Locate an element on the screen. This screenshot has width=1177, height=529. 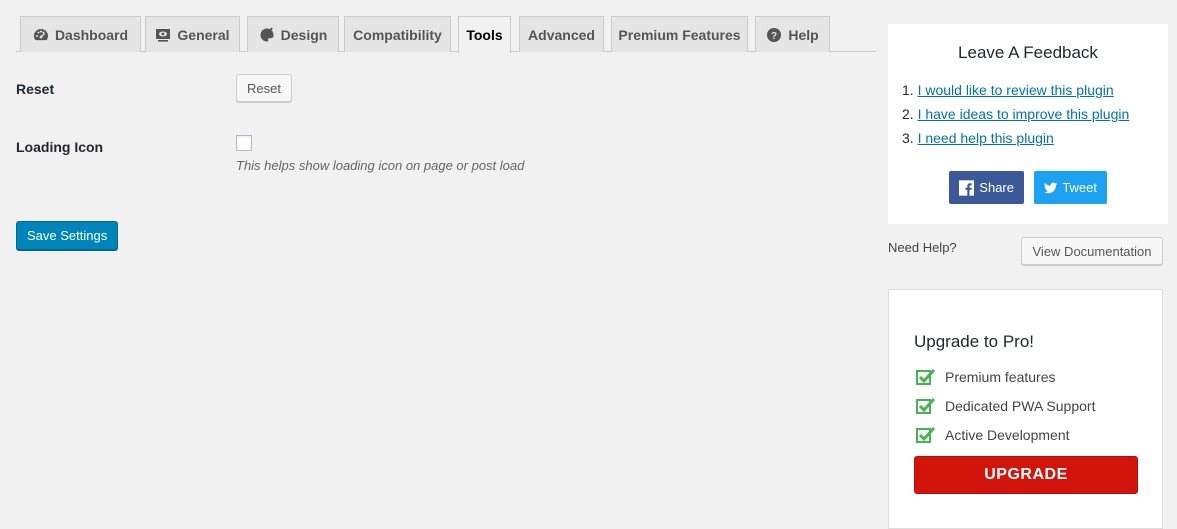
twitter-icon is located at coordinates (1051, 187).